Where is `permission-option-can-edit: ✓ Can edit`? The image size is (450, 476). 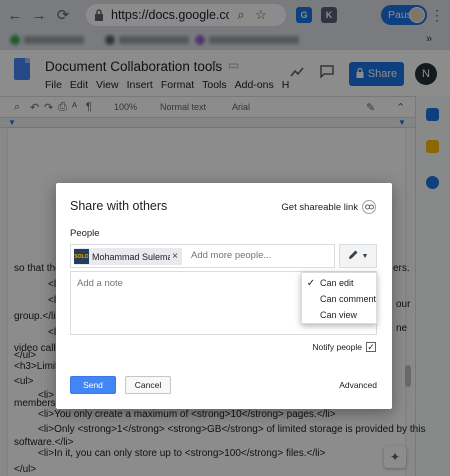 permission-option-can-edit: ✓ Can edit is located at coordinates (340, 283).